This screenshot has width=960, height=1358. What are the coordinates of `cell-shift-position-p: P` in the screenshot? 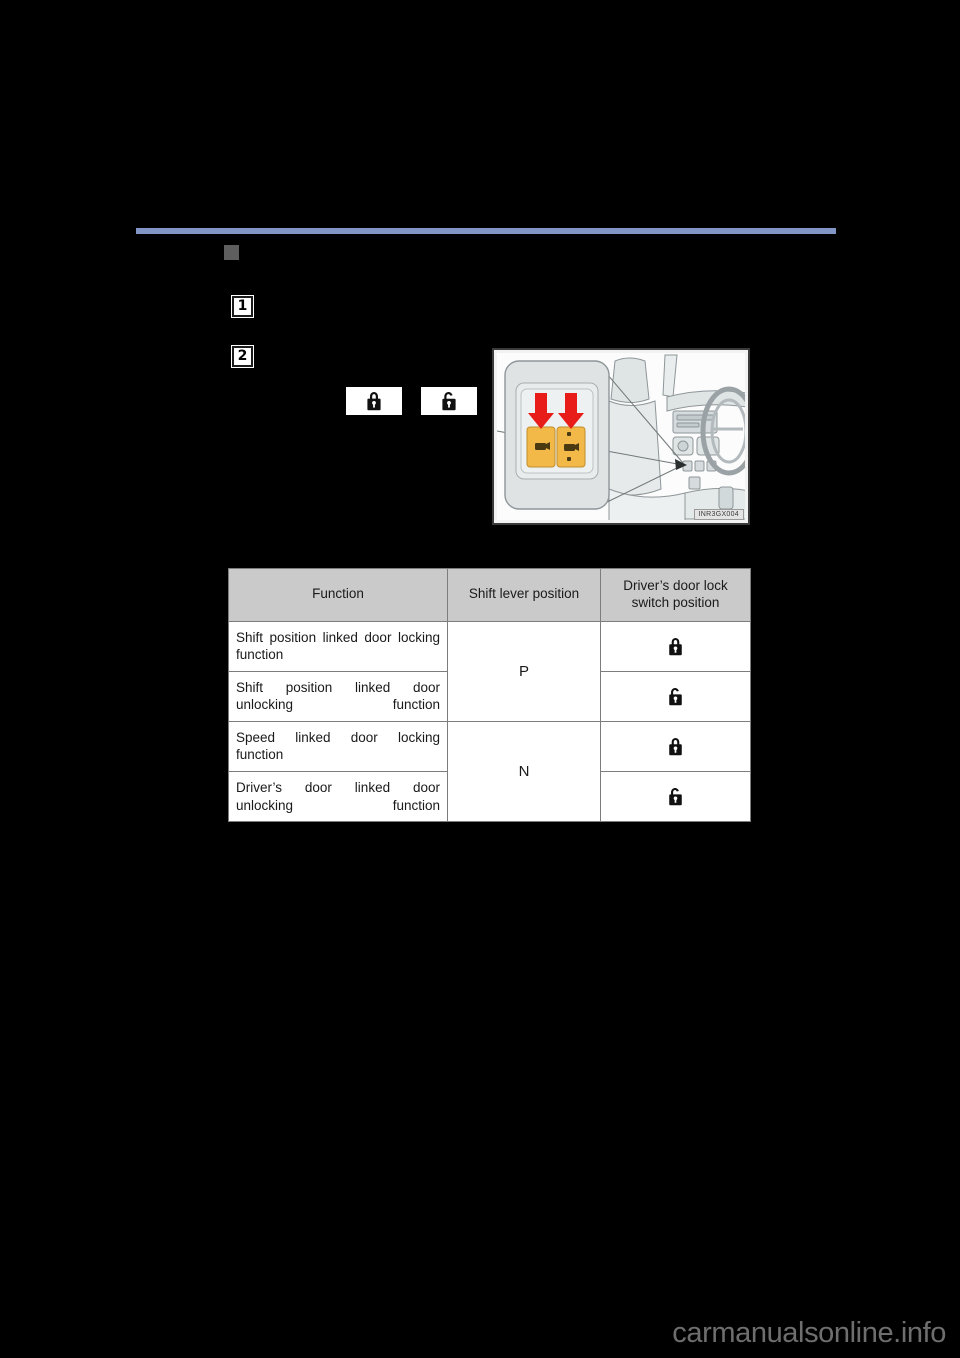 It's located at (524, 671).